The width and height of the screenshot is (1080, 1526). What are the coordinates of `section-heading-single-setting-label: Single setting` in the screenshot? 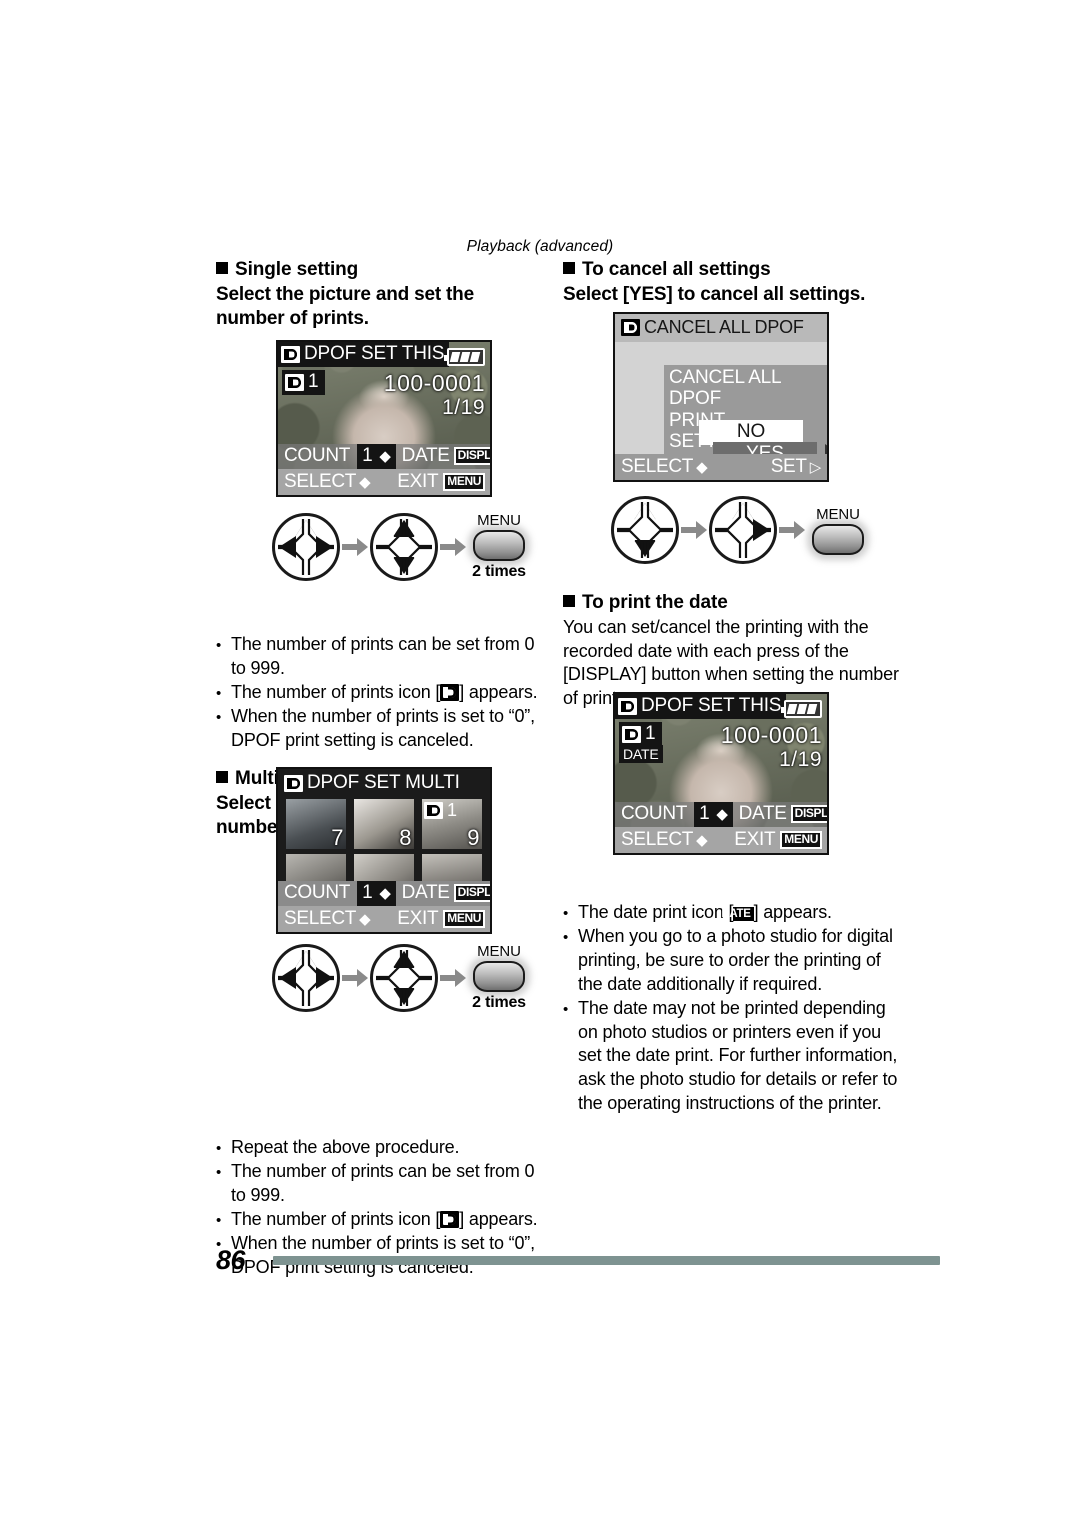 It's located at (297, 269).